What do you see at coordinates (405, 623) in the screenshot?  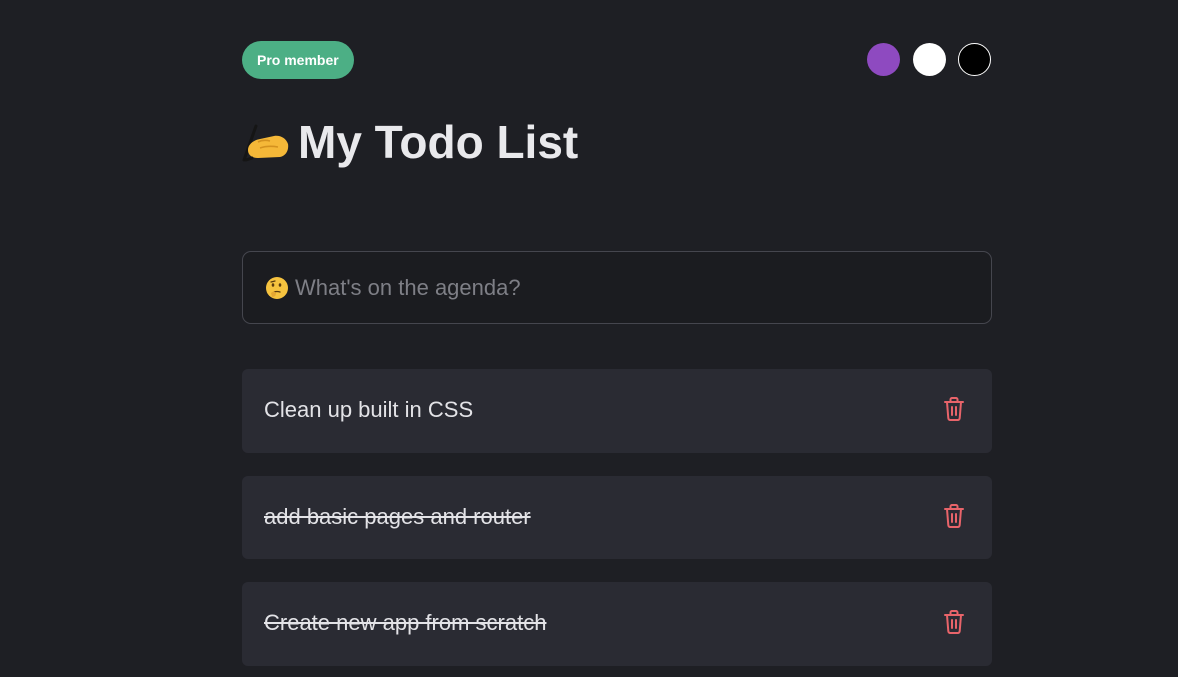 I see `todo-item-text: Create new app from scratch` at bounding box center [405, 623].